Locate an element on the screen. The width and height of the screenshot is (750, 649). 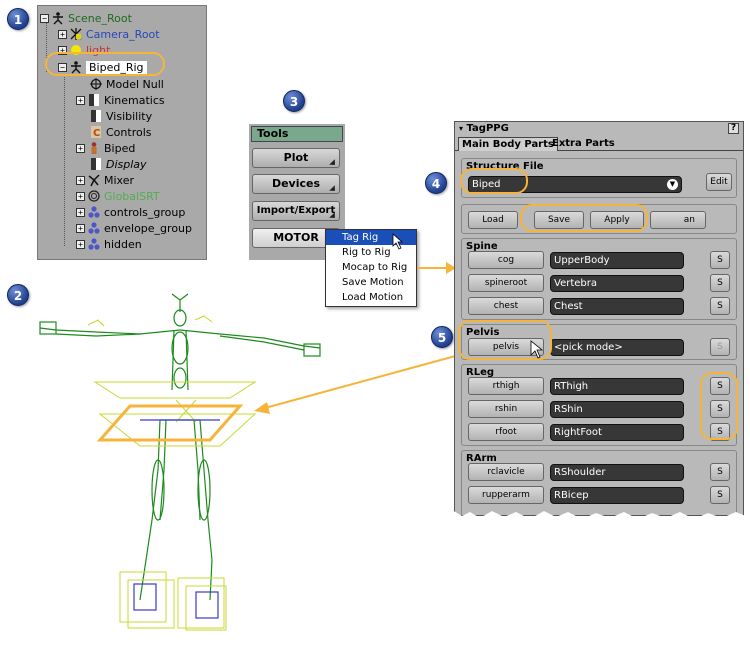
menu-item-save-motion: Save Motion is located at coordinates (371, 282).